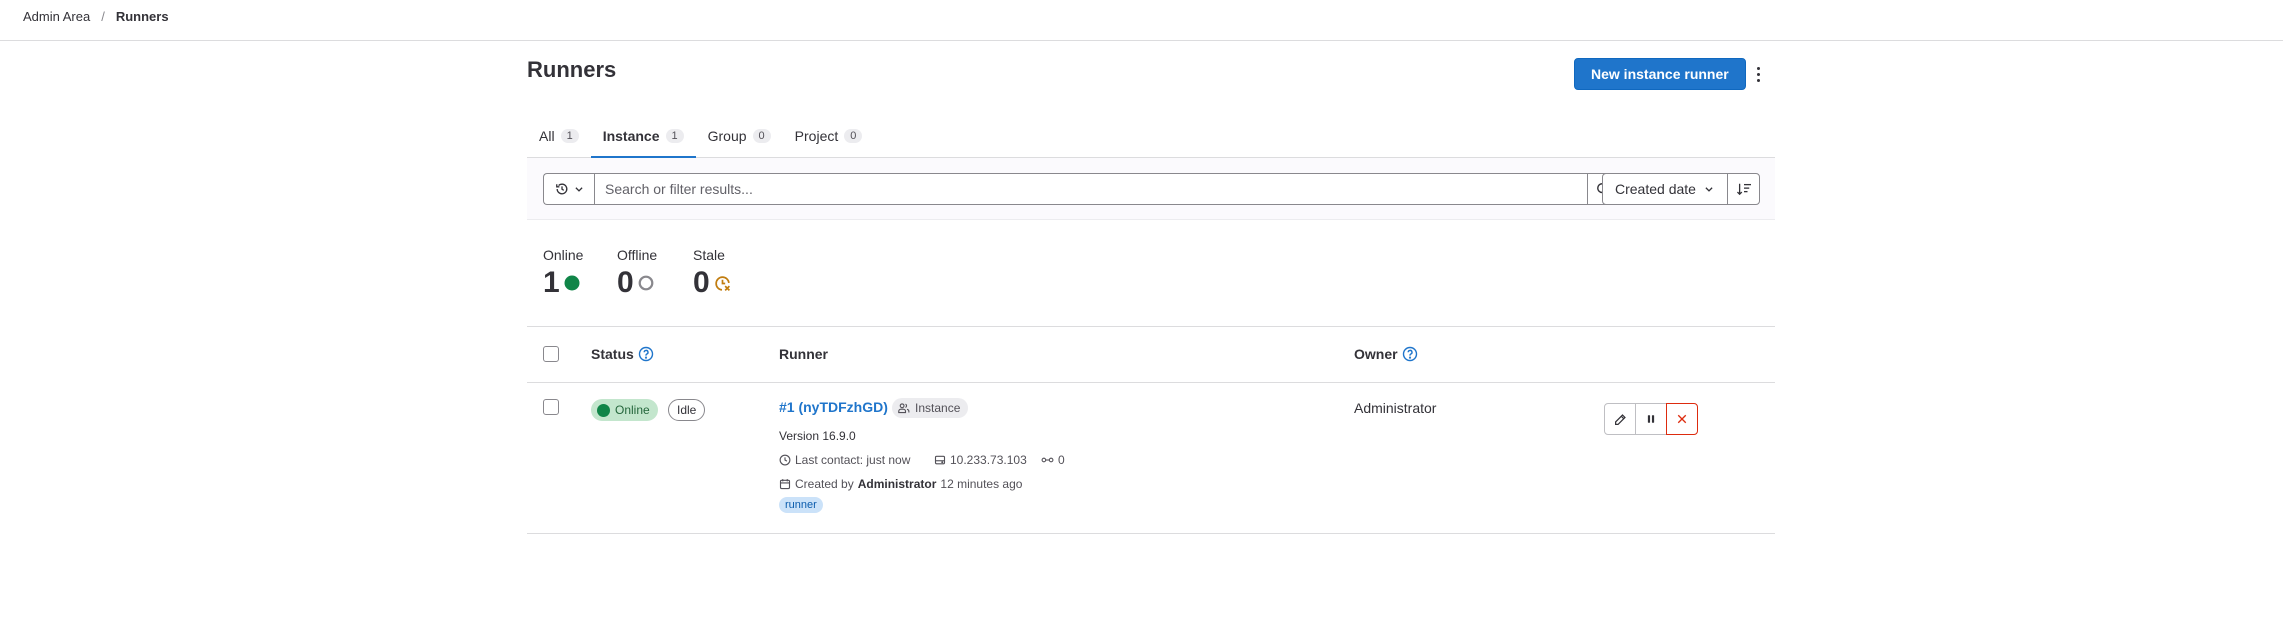  What do you see at coordinates (551, 282) in the screenshot?
I see `stat-value: 1` at bounding box center [551, 282].